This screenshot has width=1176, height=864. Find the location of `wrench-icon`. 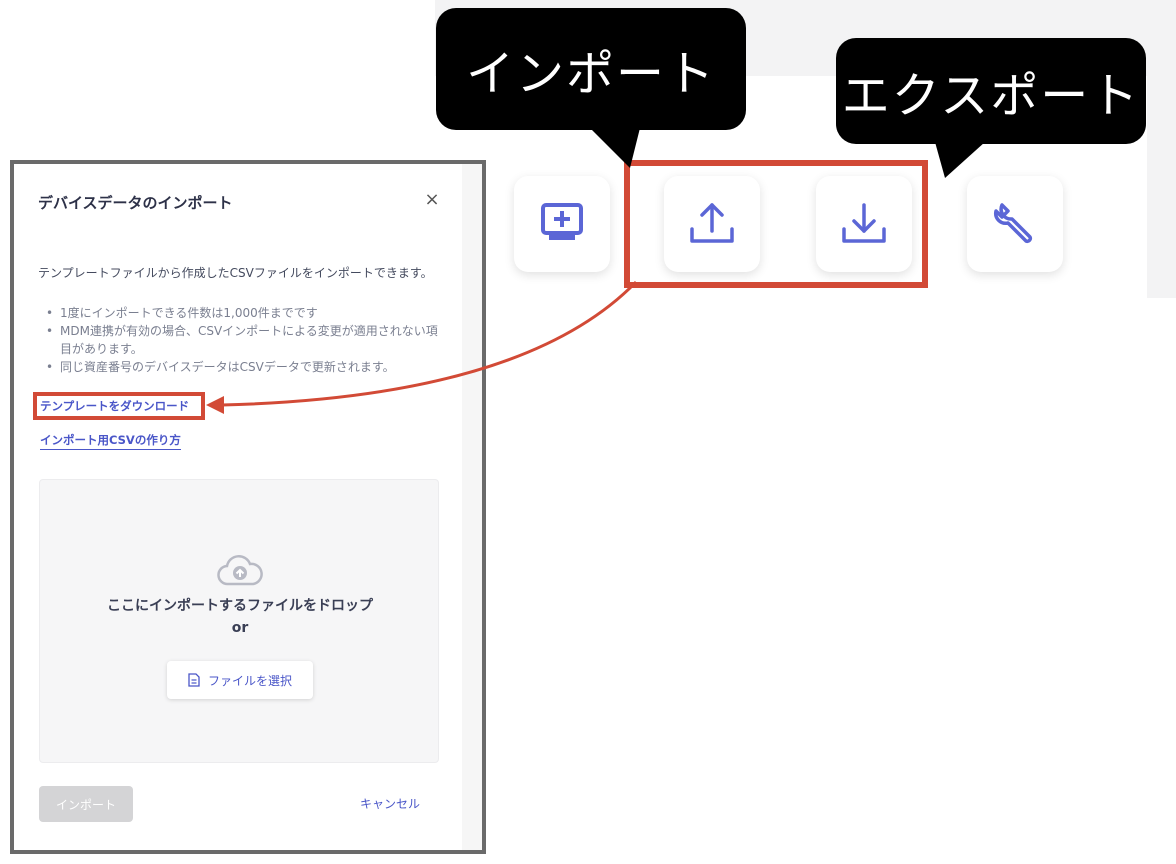

wrench-icon is located at coordinates (1013, 223).